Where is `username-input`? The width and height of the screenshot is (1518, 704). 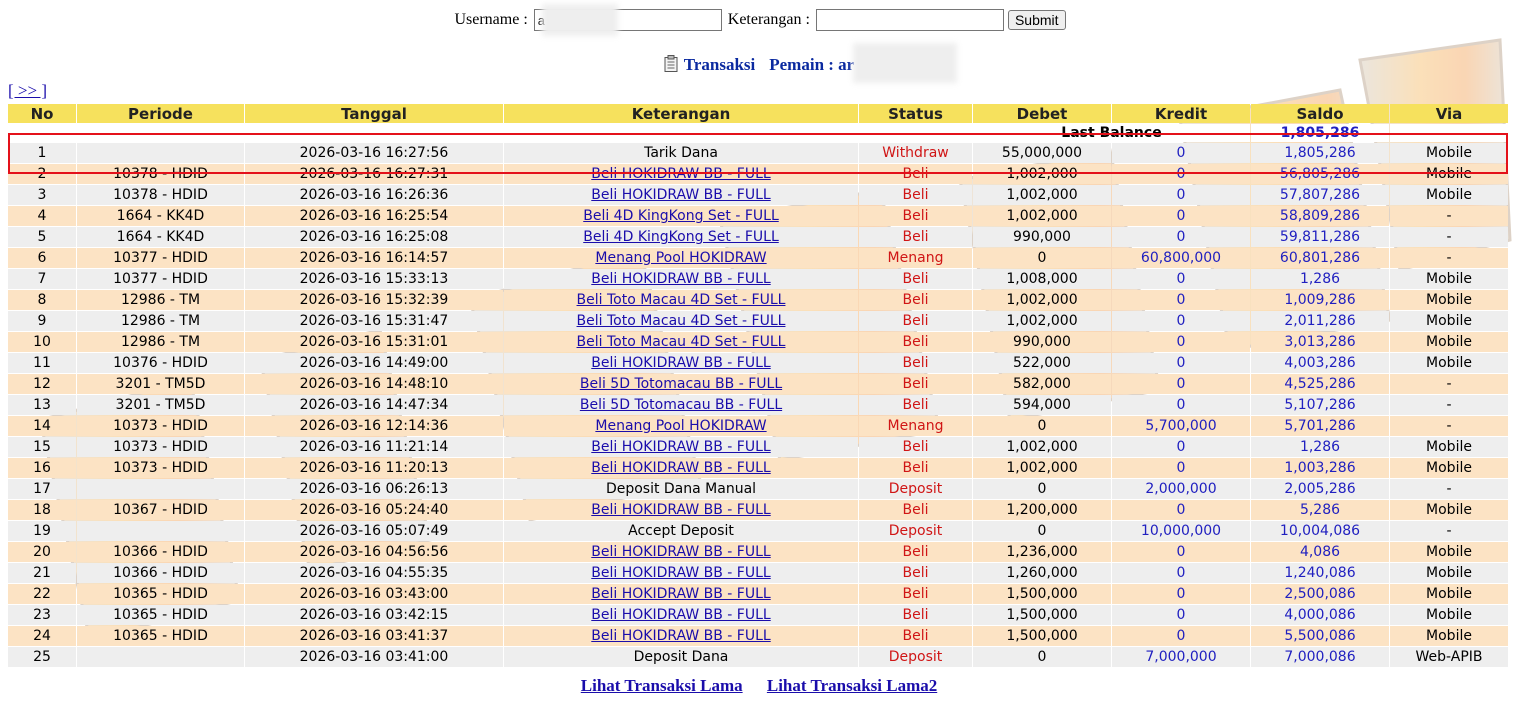
username-input is located at coordinates (627, 20).